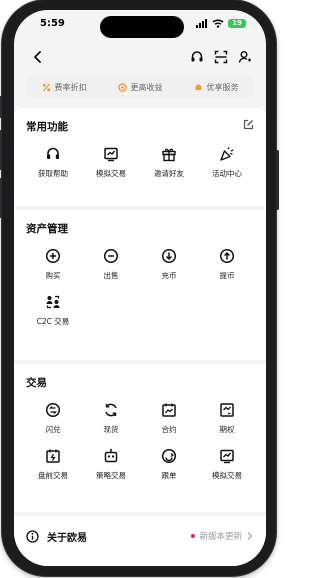  Describe the element at coordinates (227, 173) in the screenshot. I see `shortcut-label: 活动中心` at that location.